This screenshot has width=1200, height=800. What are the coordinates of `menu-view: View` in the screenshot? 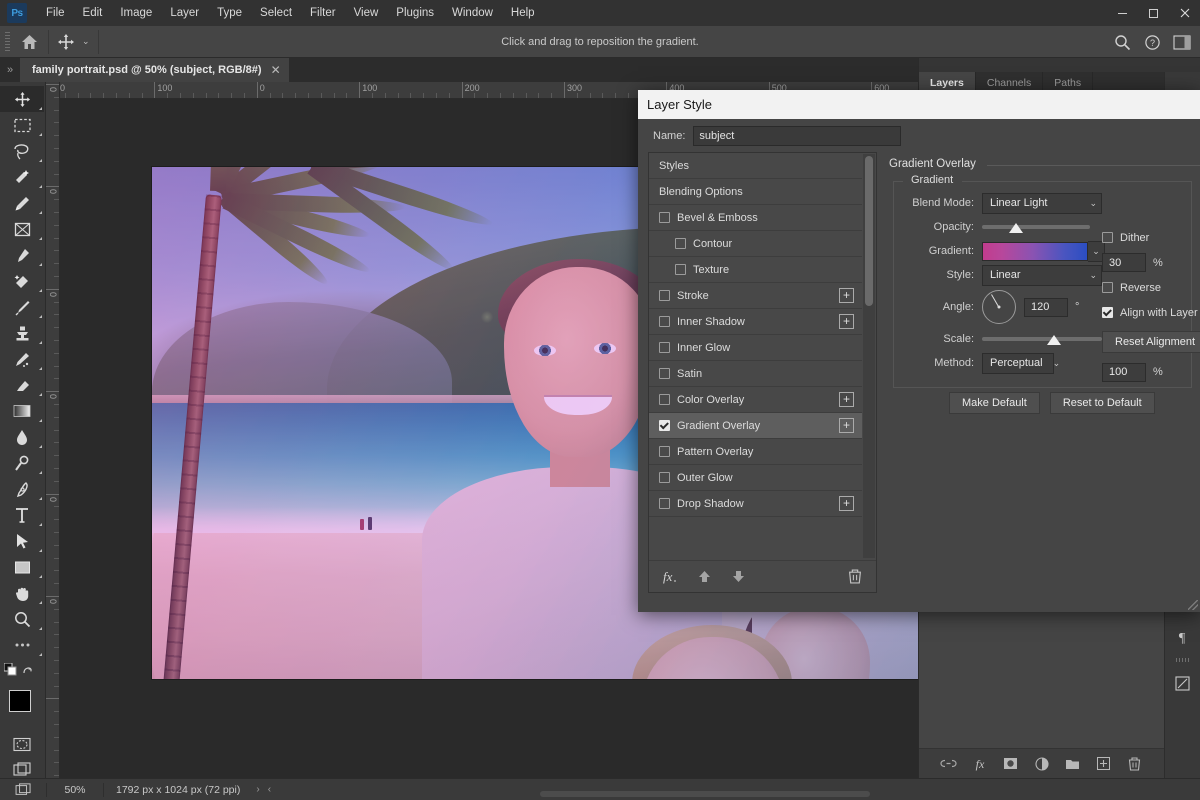 It's located at (366, 13).